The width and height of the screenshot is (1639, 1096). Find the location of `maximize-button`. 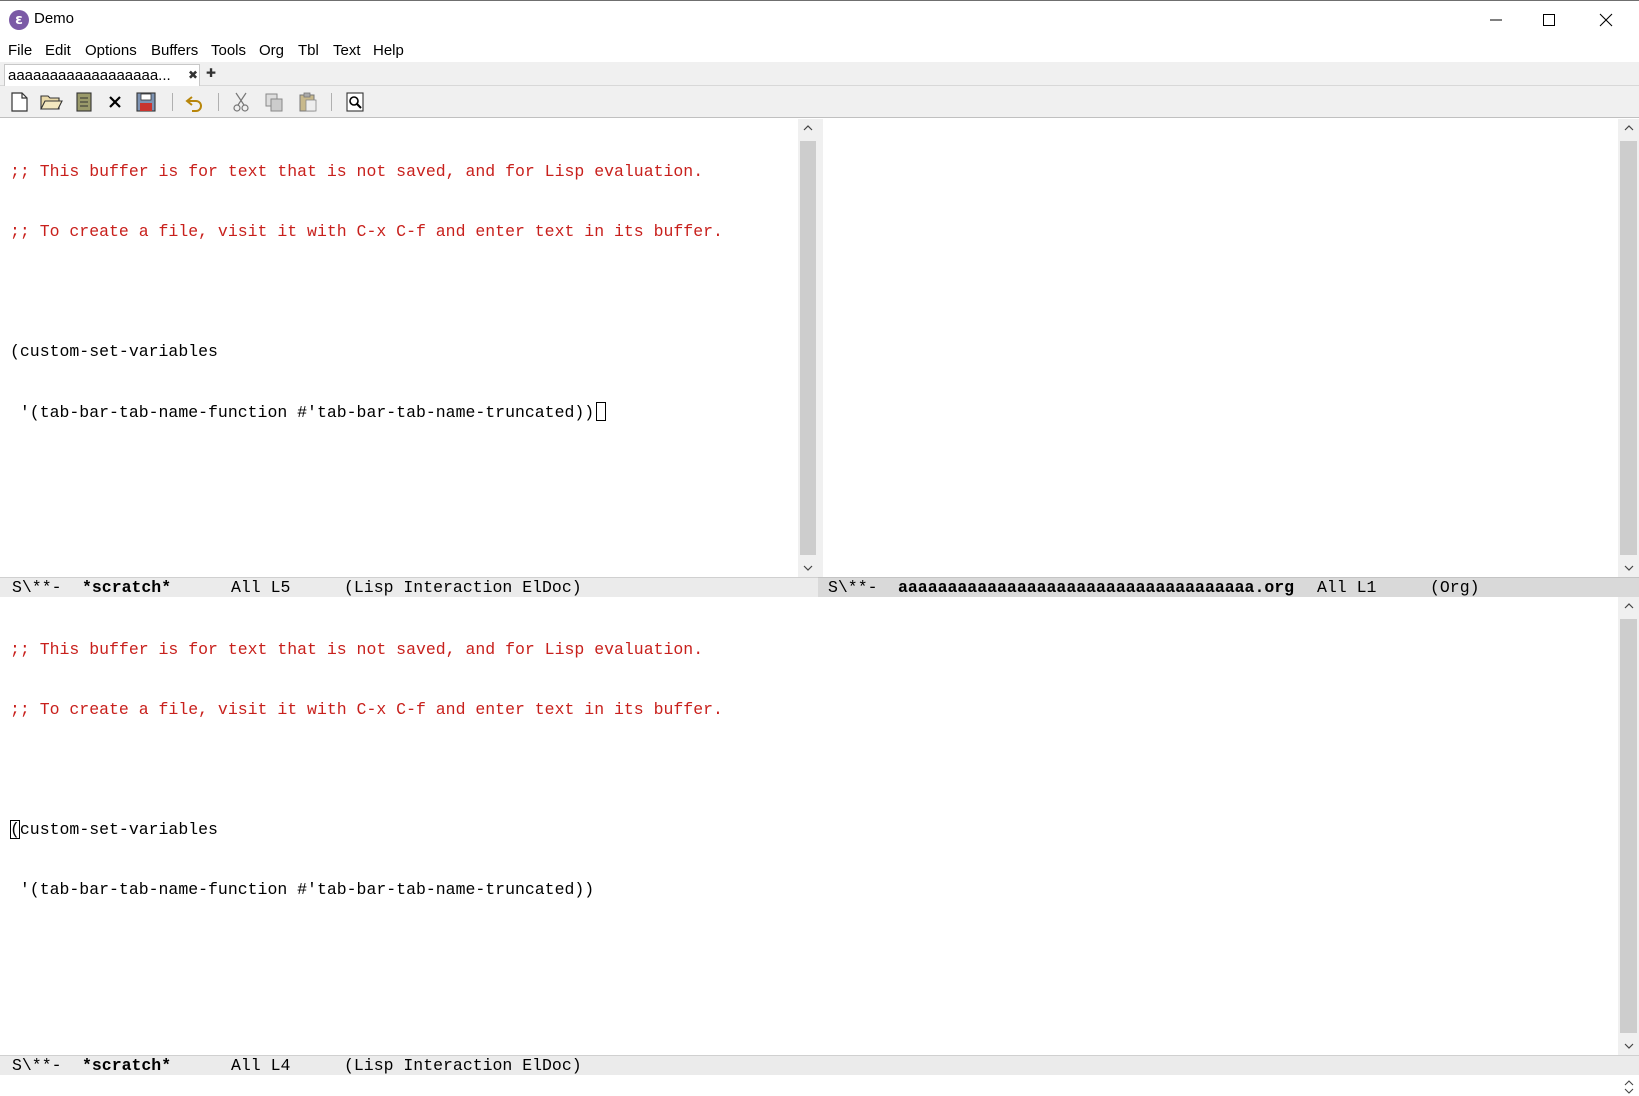

maximize-button is located at coordinates (1549, 20).